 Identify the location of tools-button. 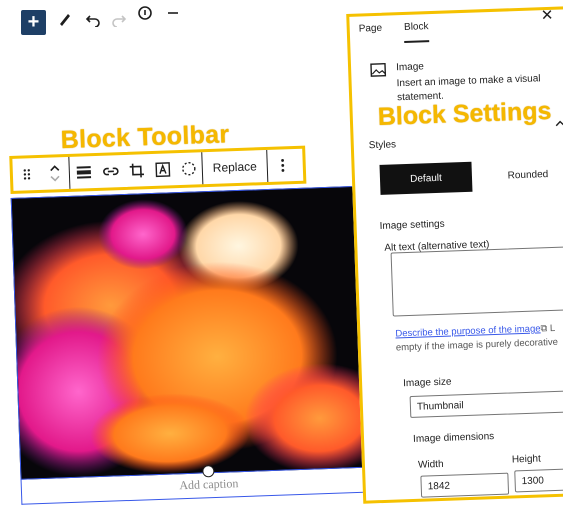
(65, 19).